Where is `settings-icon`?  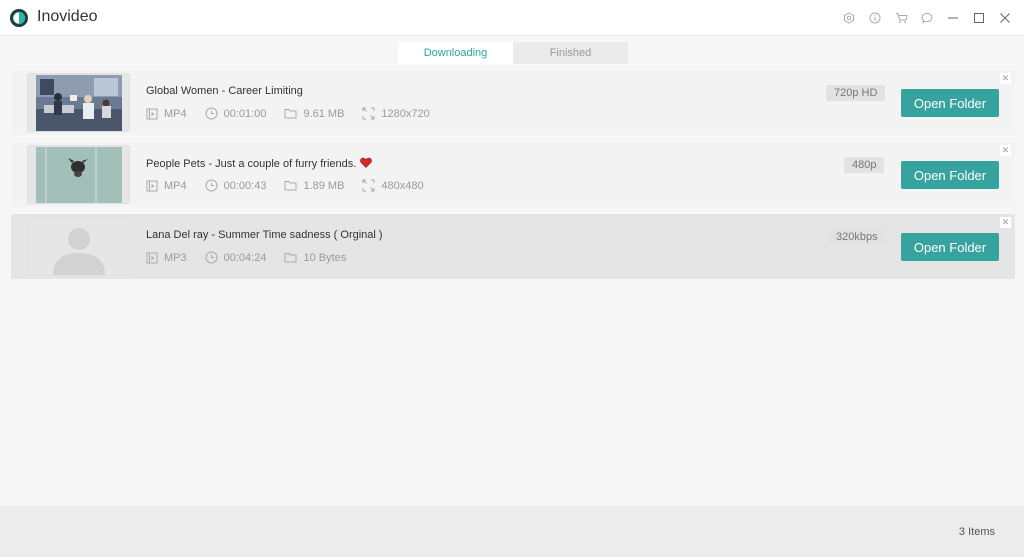 settings-icon is located at coordinates (849, 18).